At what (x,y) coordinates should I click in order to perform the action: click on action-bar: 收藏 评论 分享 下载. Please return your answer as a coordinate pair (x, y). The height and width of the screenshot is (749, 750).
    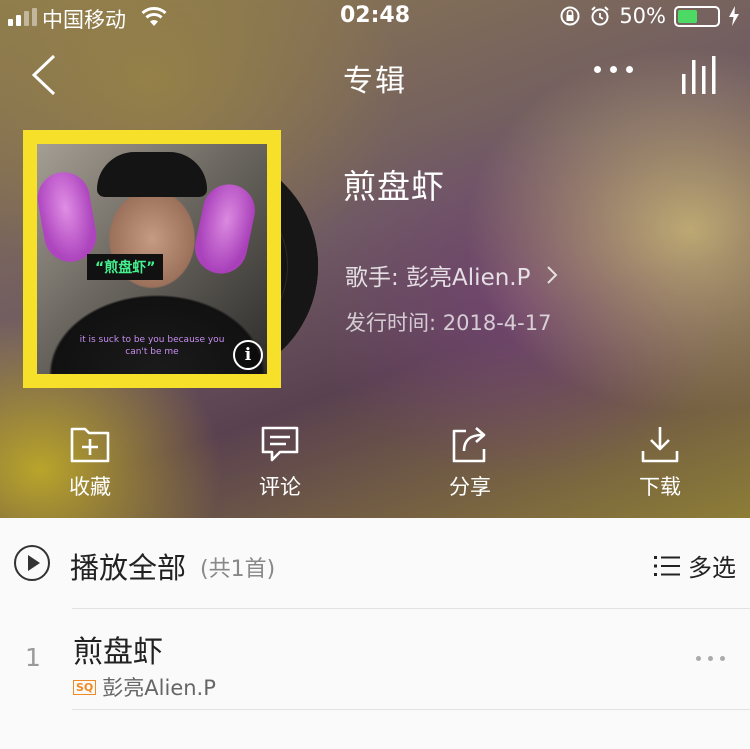
    Looking at the image, I should click on (375, 470).